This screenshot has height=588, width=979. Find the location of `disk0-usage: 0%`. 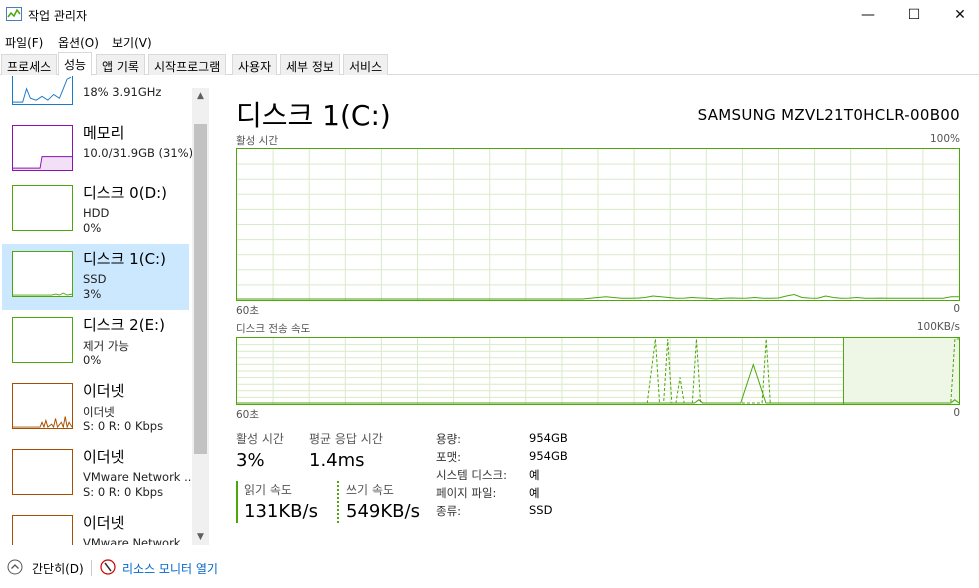

disk0-usage: 0% is located at coordinates (92, 228).